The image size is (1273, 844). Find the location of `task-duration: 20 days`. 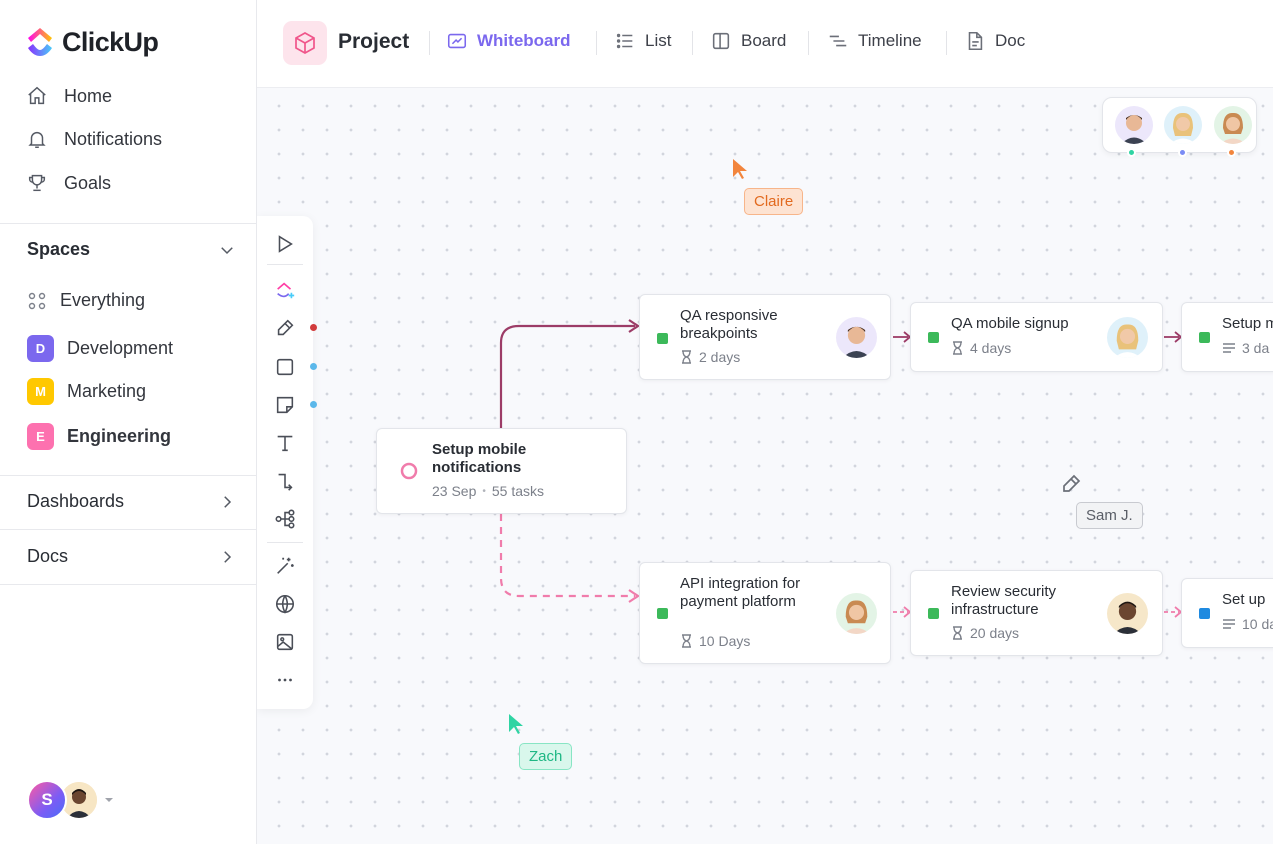

task-duration: 20 days is located at coordinates (995, 633).